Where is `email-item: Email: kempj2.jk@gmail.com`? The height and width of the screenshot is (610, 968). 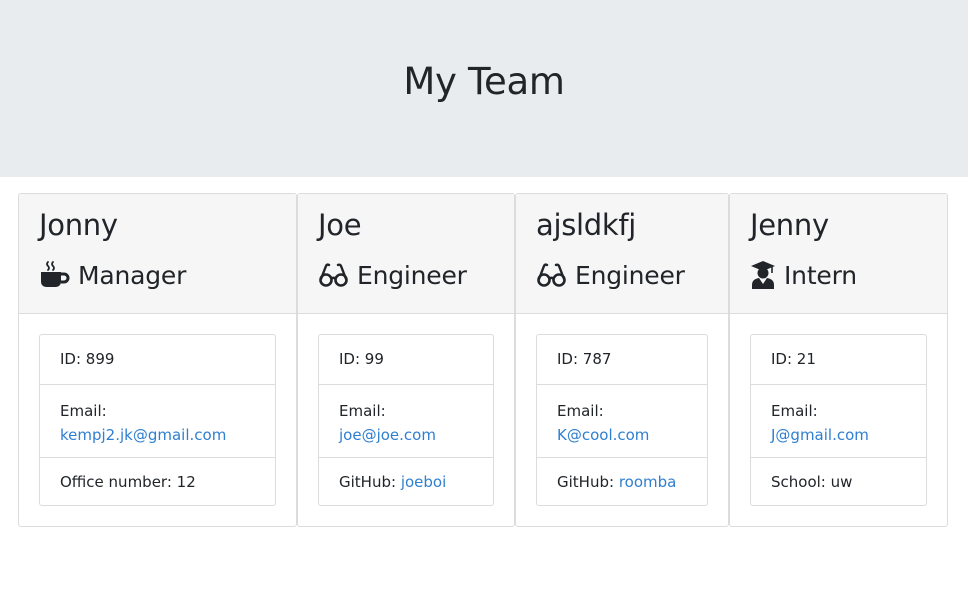
email-item: Email: kempj2.jk@gmail.com is located at coordinates (157, 420).